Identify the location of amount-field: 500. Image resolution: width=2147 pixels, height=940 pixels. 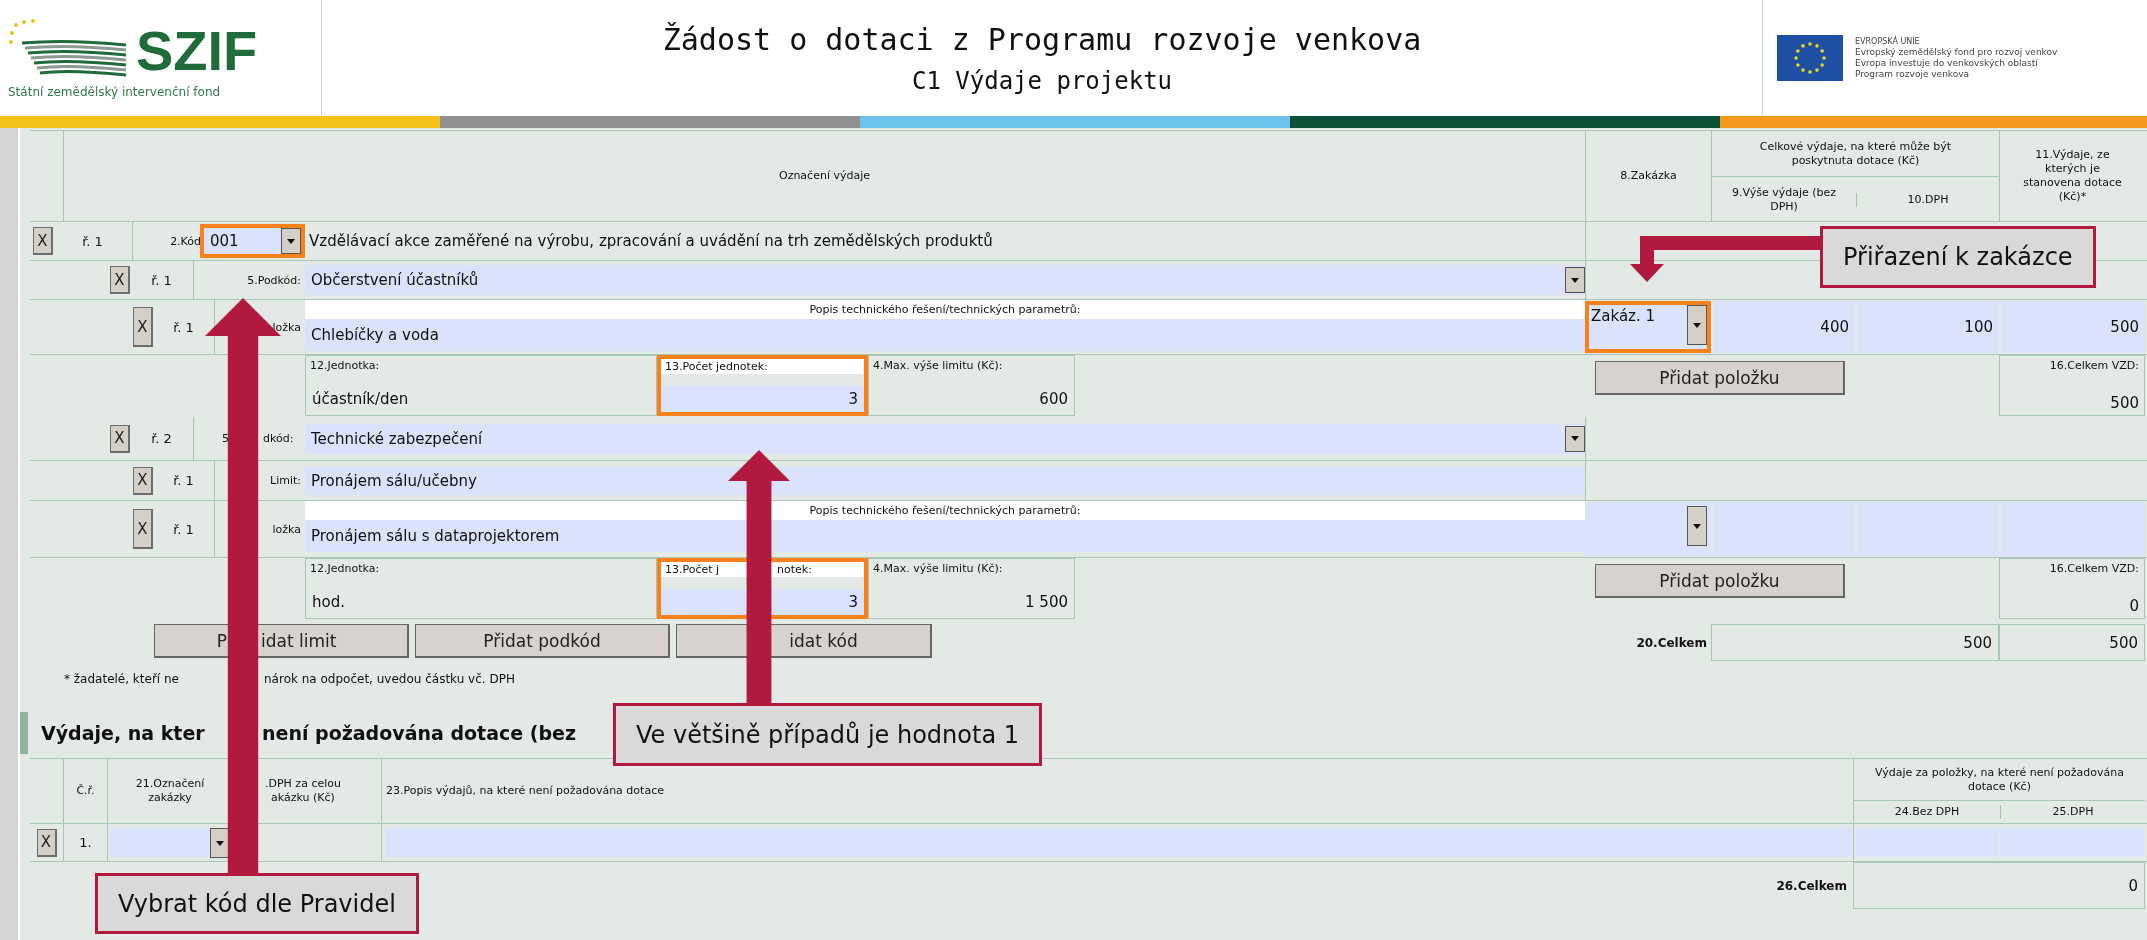
(2073, 327).